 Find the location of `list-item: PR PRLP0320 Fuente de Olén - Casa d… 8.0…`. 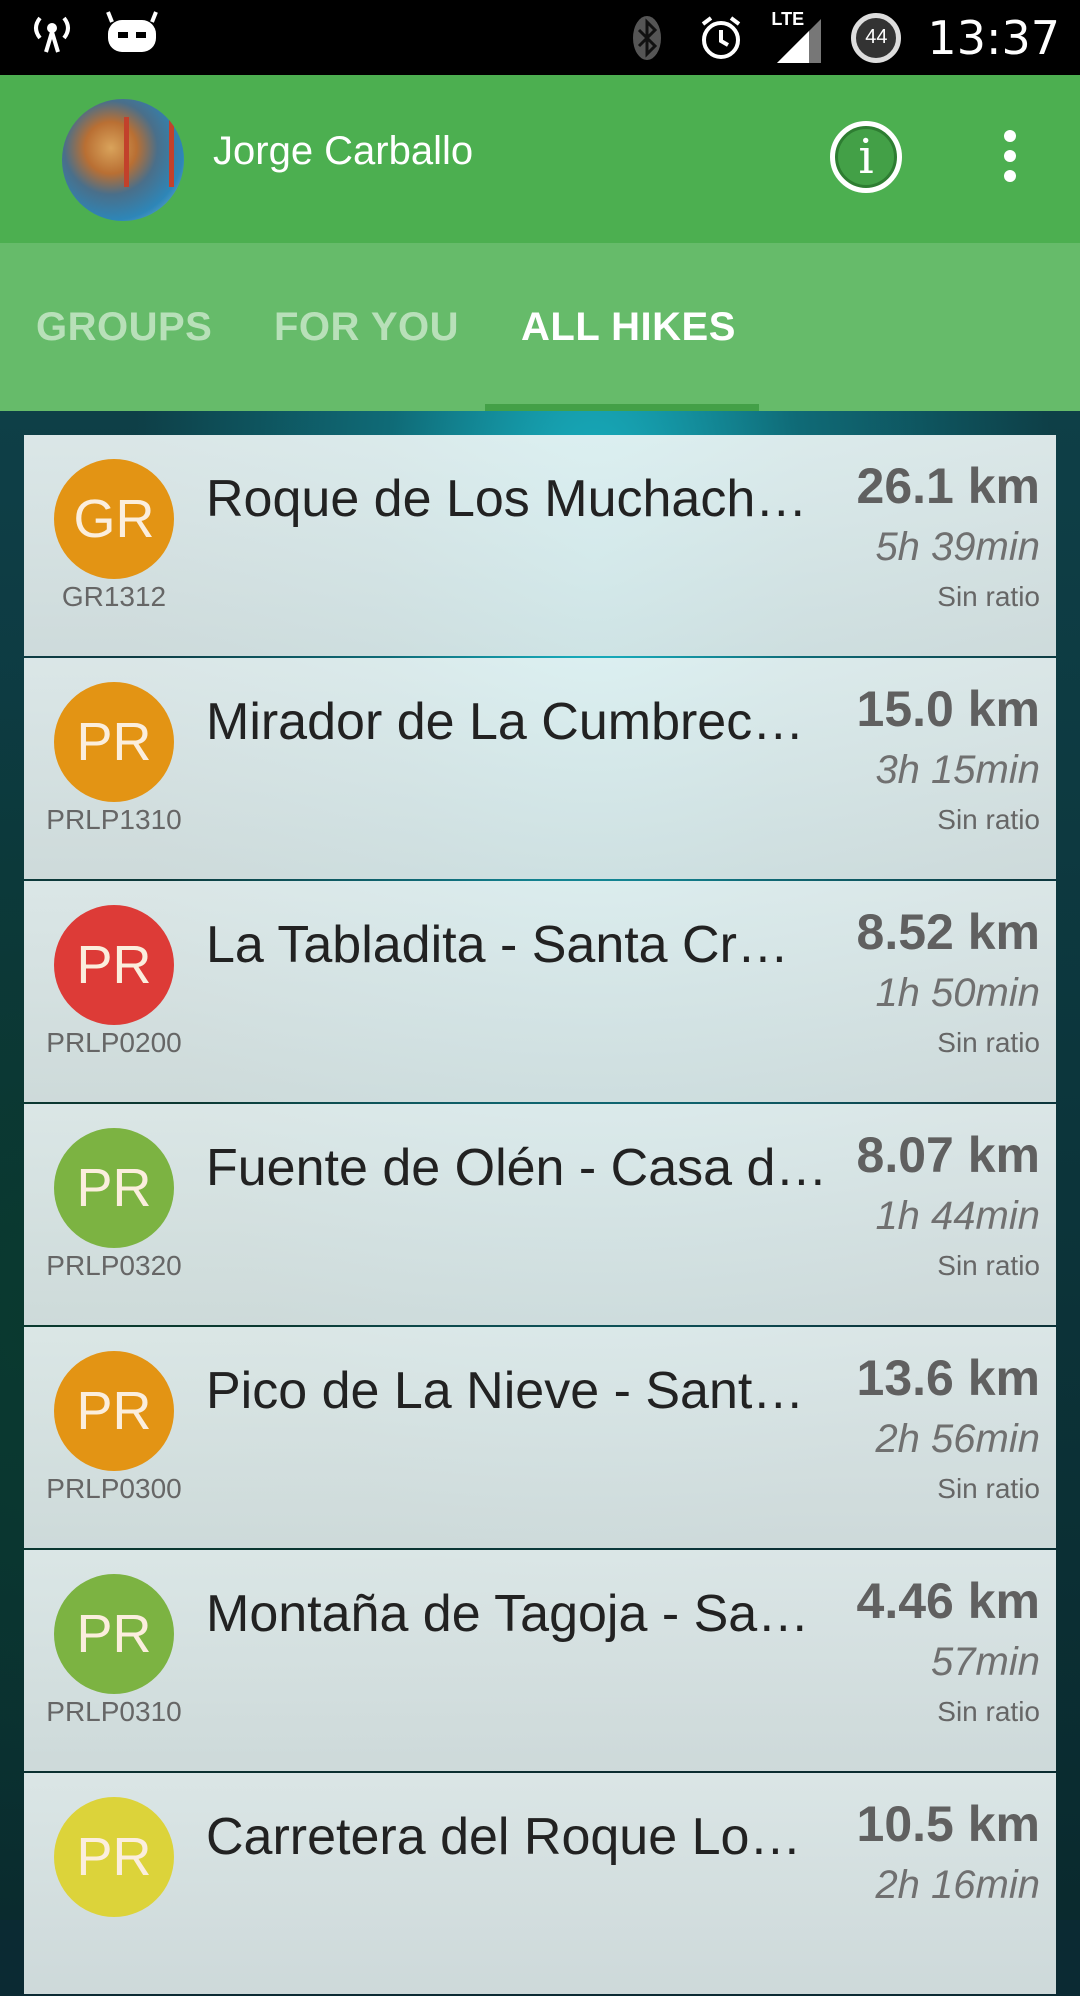

list-item: PR PRLP0320 Fuente de Olén - Casa d… 8.0… is located at coordinates (540, 1214).